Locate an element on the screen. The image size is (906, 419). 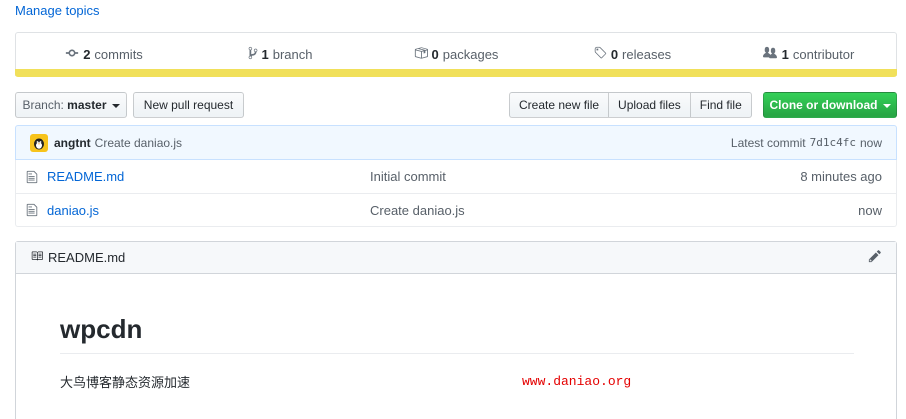
find-file-button: Find file is located at coordinates (720, 105).